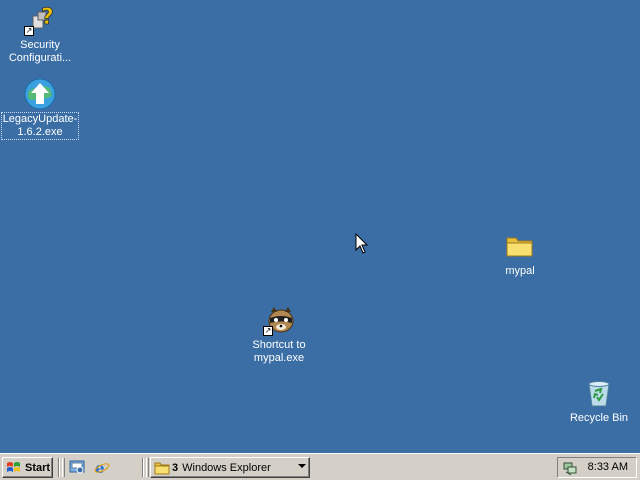 The width and height of the screenshot is (640, 480). Describe the element at coordinates (520, 271) in the screenshot. I see `icon-label: mypal` at that location.